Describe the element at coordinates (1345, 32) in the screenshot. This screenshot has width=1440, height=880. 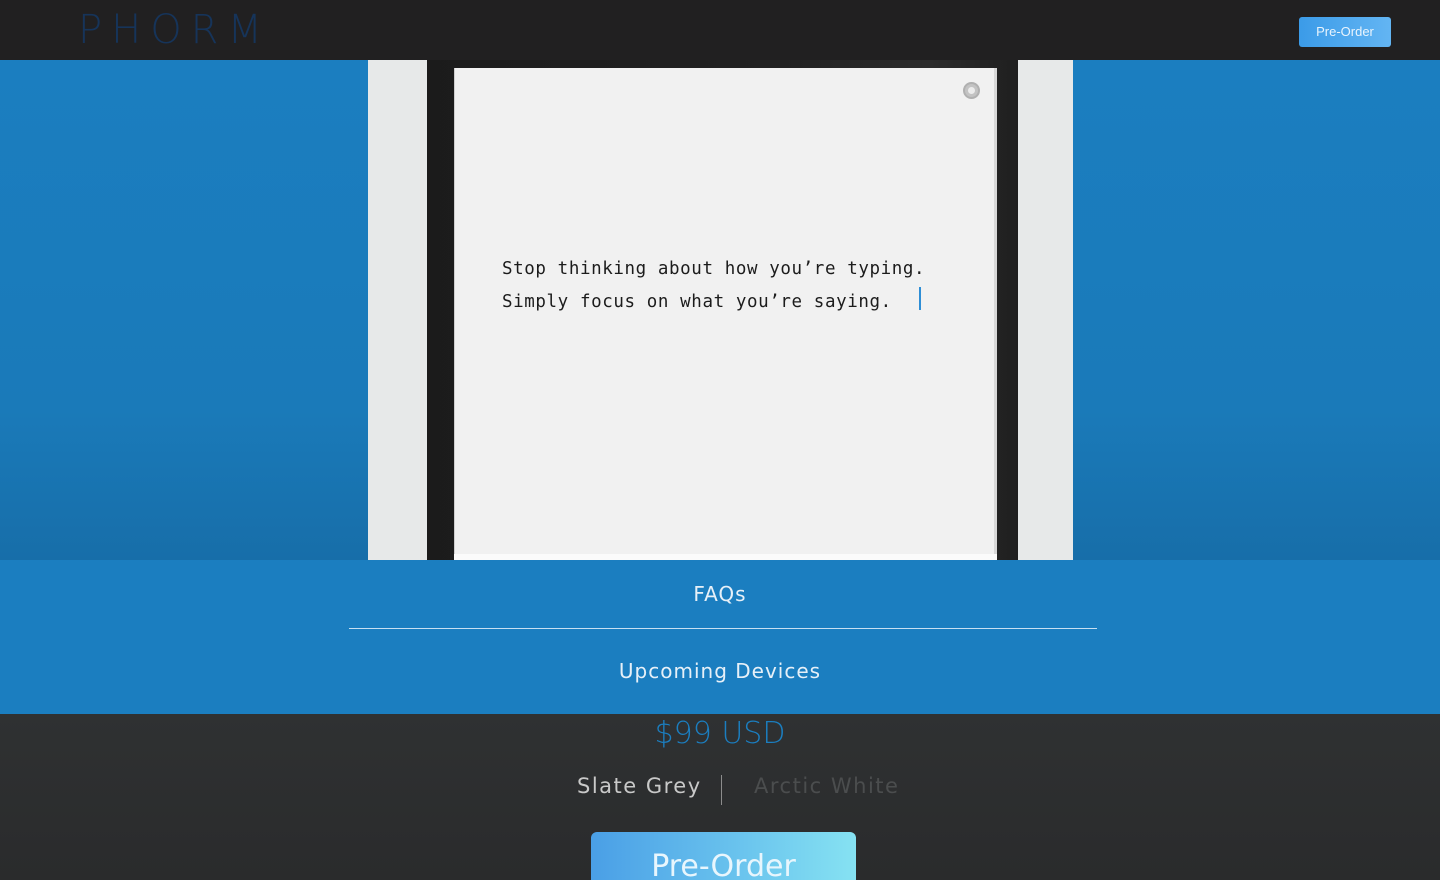
I see `preorder-button: Pre-Order` at that location.